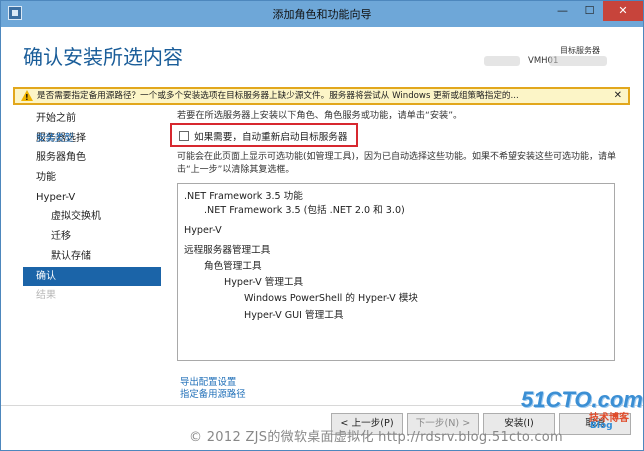 The height and width of the screenshot is (451, 644). What do you see at coordinates (92, 198) in the screenshot?
I see `step-hyper-v: Hyper-V` at bounding box center [92, 198].